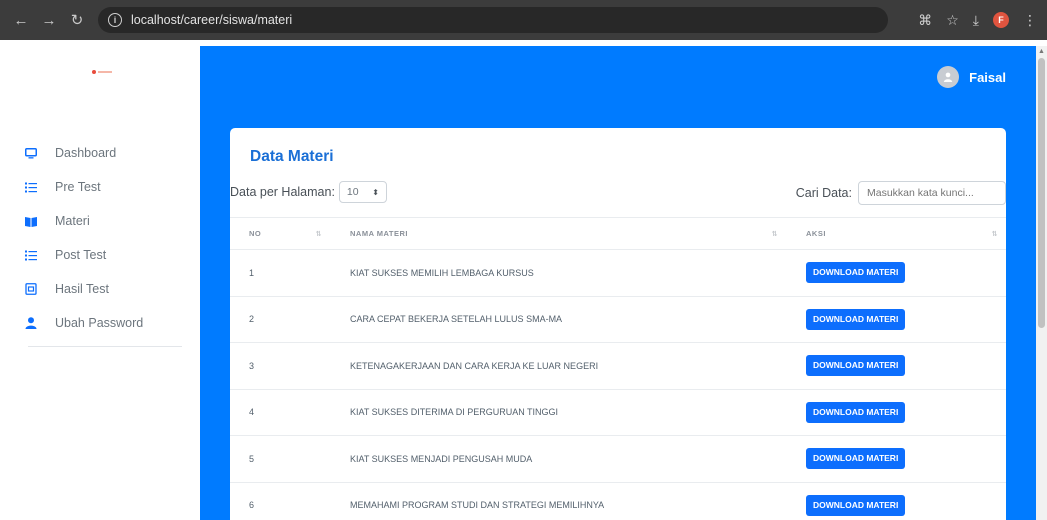  What do you see at coordinates (78, 187) in the screenshot?
I see `sidebar-item-label: Pre Test` at bounding box center [78, 187].